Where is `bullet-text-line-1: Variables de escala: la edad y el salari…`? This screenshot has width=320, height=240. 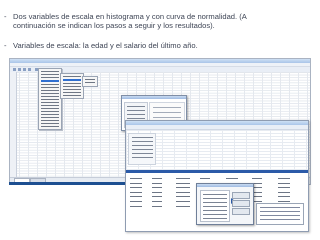
bullet-text-line-1: Variables de escala: la edad y el salari… is located at coordinates (105, 45).